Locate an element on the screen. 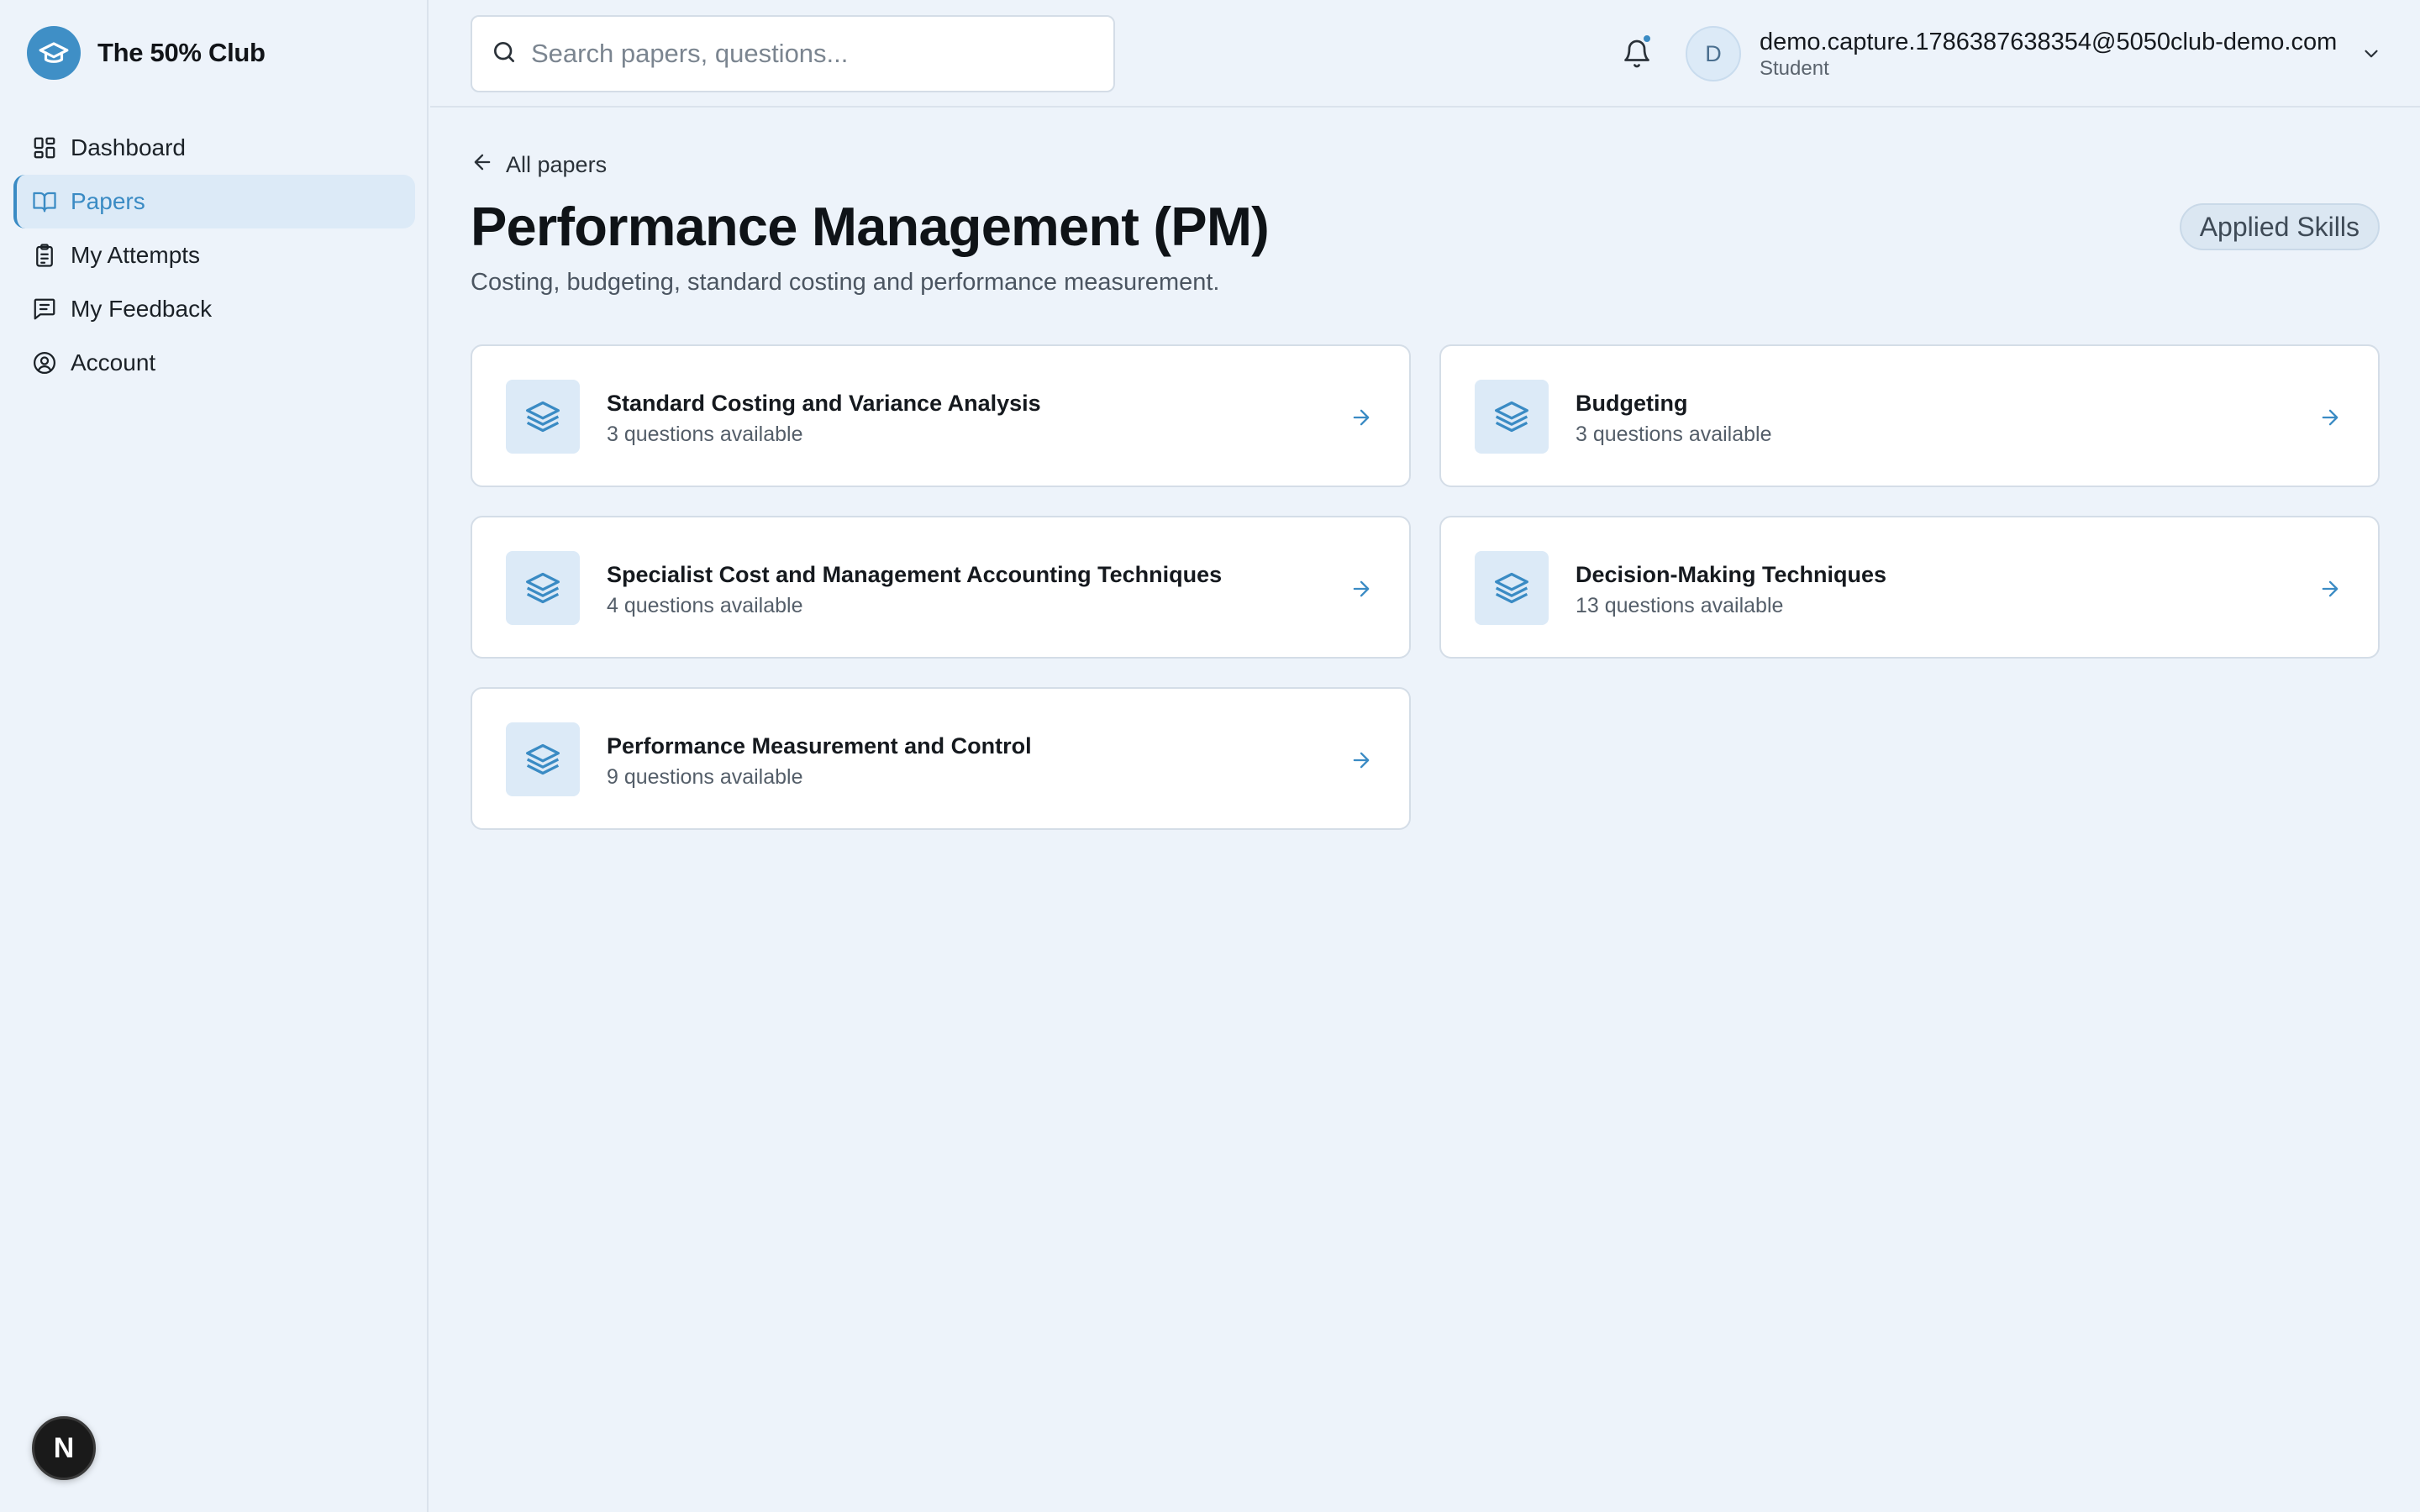 The height and width of the screenshot is (1512, 2420). book-icon is located at coordinates (44, 201).